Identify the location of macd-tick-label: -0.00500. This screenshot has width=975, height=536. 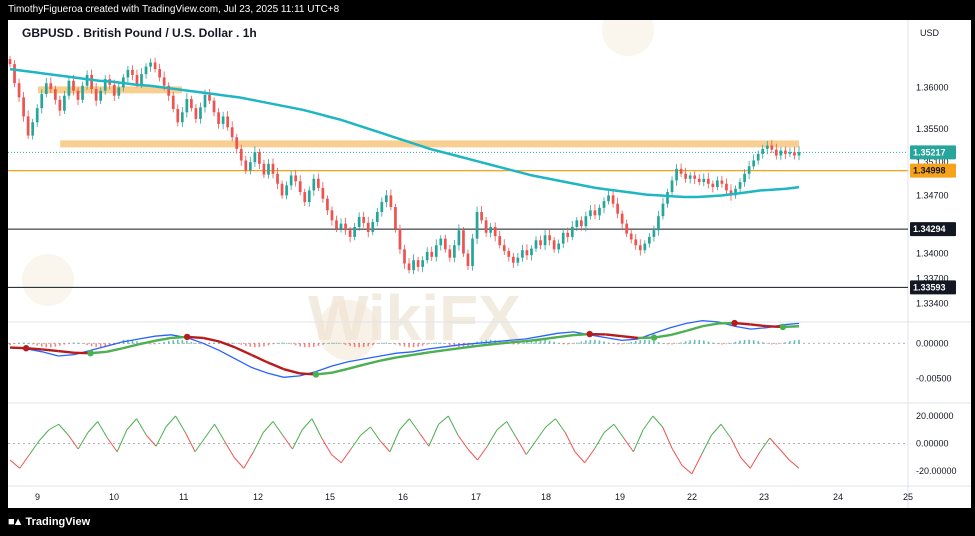
(934, 379).